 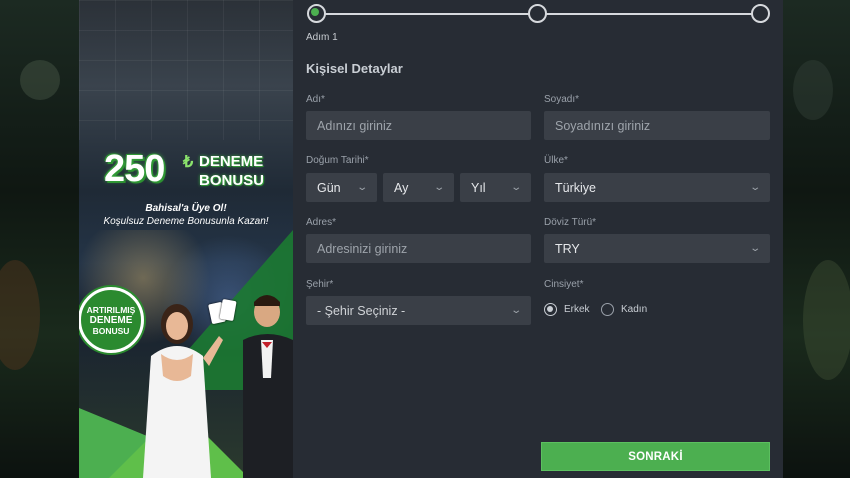 I want to click on first-name-input: Adınızı giriniz, so click(x=418, y=125).